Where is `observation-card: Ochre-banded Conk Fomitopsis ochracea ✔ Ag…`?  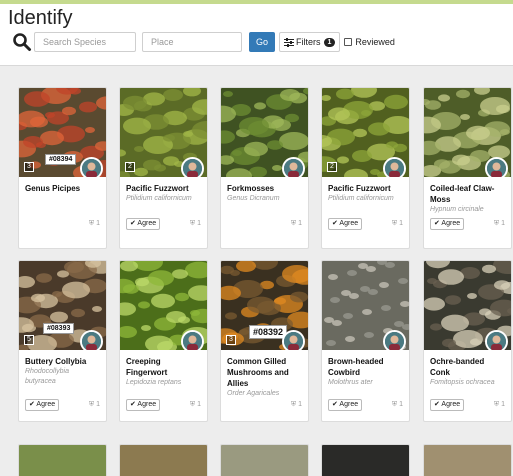 observation-card: Ochre-banded Conk Fomitopsis ochracea ✔ Ag… is located at coordinates (467, 341).